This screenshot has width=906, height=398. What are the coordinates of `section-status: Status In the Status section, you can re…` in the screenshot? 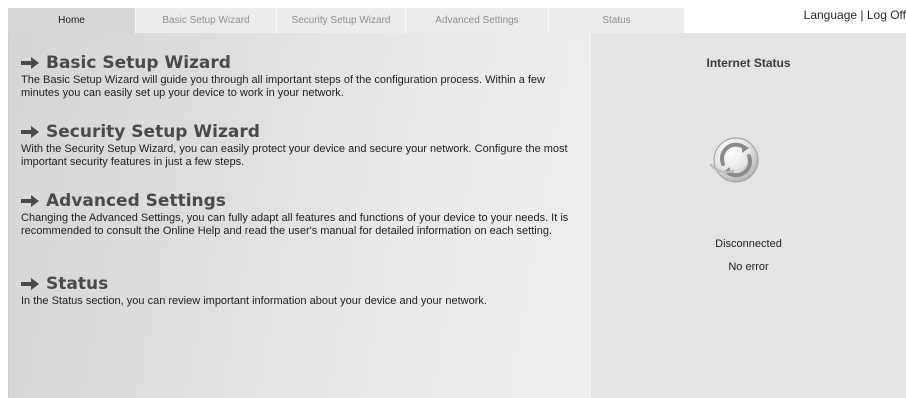 It's located at (301, 291).